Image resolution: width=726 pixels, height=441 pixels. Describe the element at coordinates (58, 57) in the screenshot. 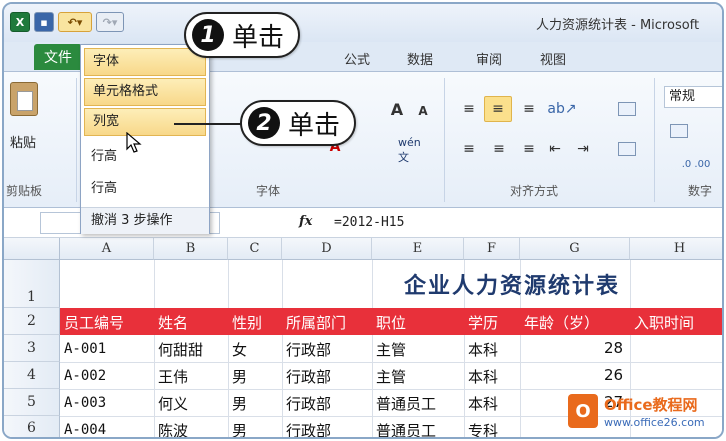

I see `tab-file: 文件` at that location.